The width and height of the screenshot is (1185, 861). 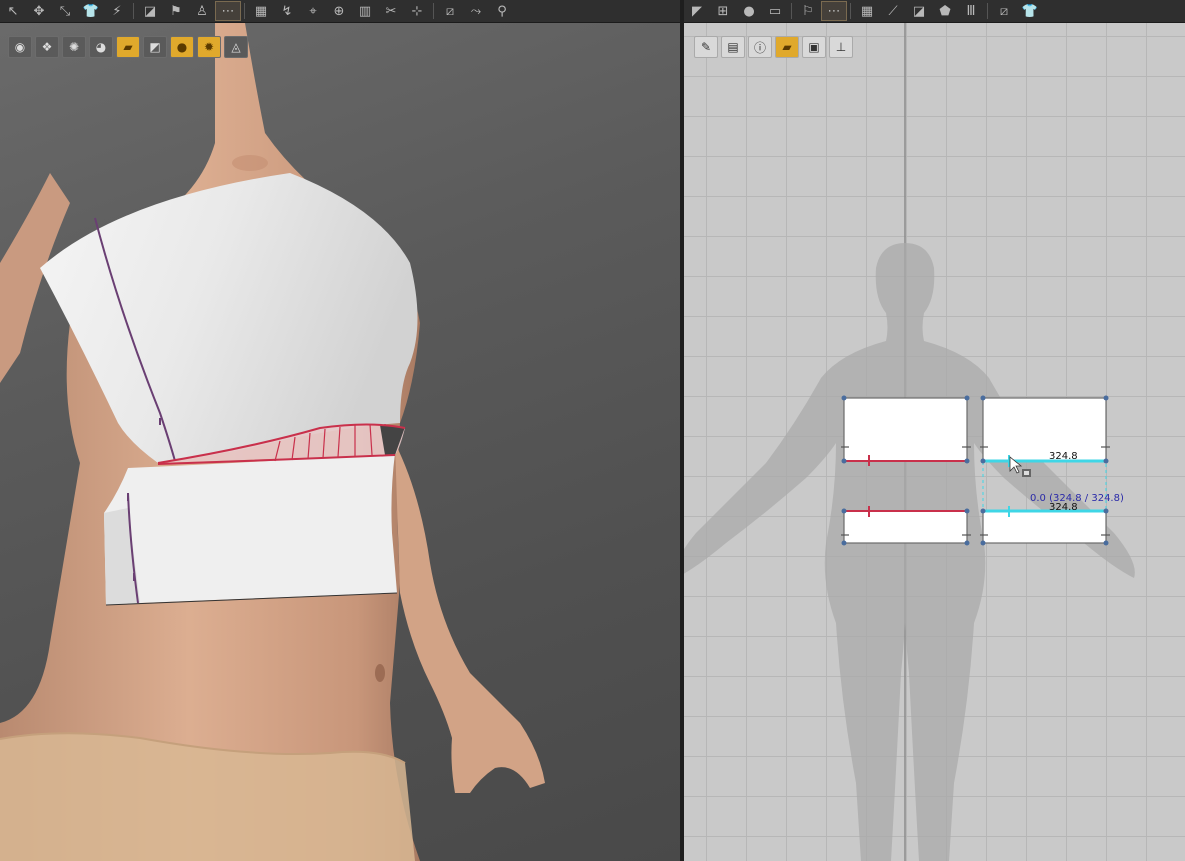 I want to click on point-icon: ●, so click(x=749, y=11).